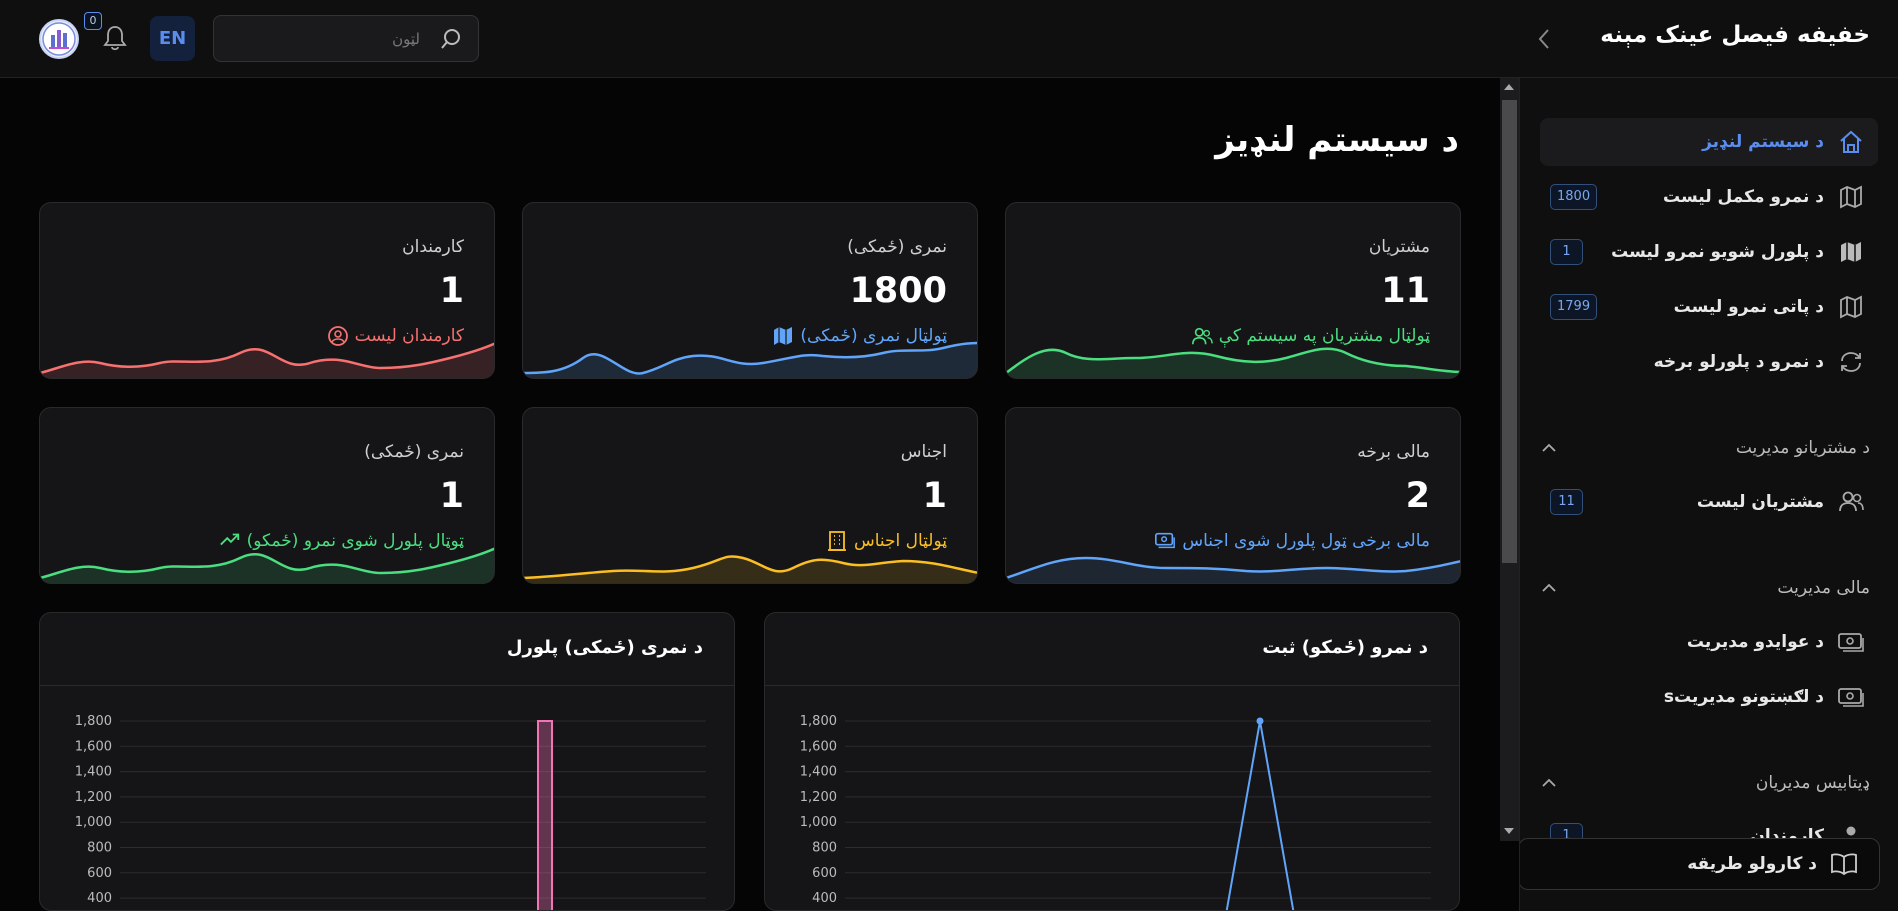 The width and height of the screenshot is (1898, 911). I want to click on card-title: مشتریان, so click(1399, 247).